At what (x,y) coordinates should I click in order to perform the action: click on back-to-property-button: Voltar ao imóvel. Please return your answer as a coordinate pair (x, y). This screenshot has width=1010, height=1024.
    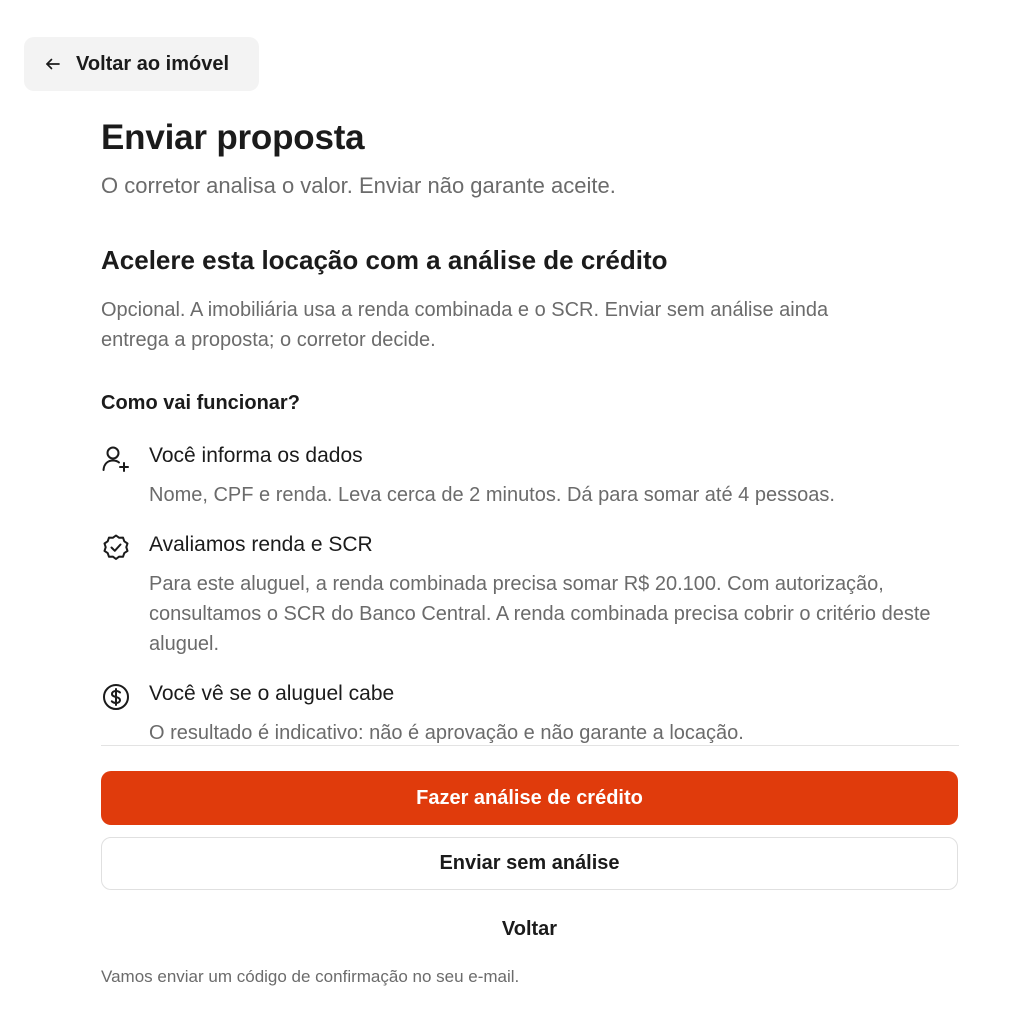
    Looking at the image, I should click on (141, 64).